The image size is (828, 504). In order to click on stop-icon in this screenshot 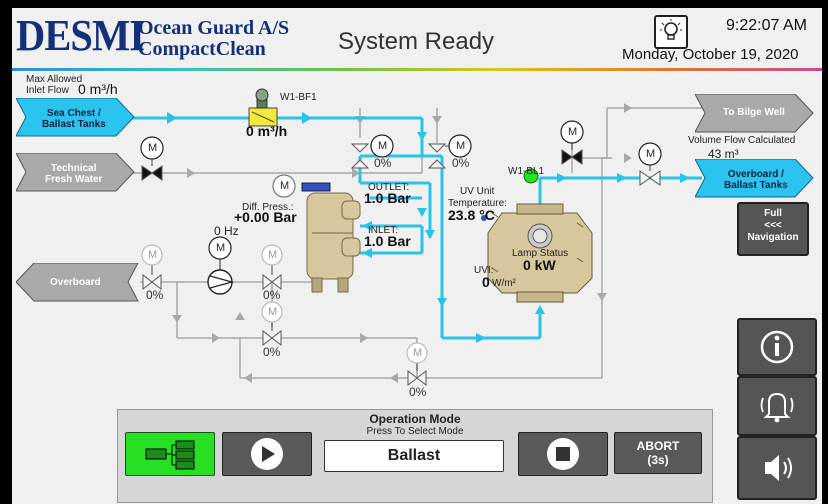, I will do `click(563, 454)`.